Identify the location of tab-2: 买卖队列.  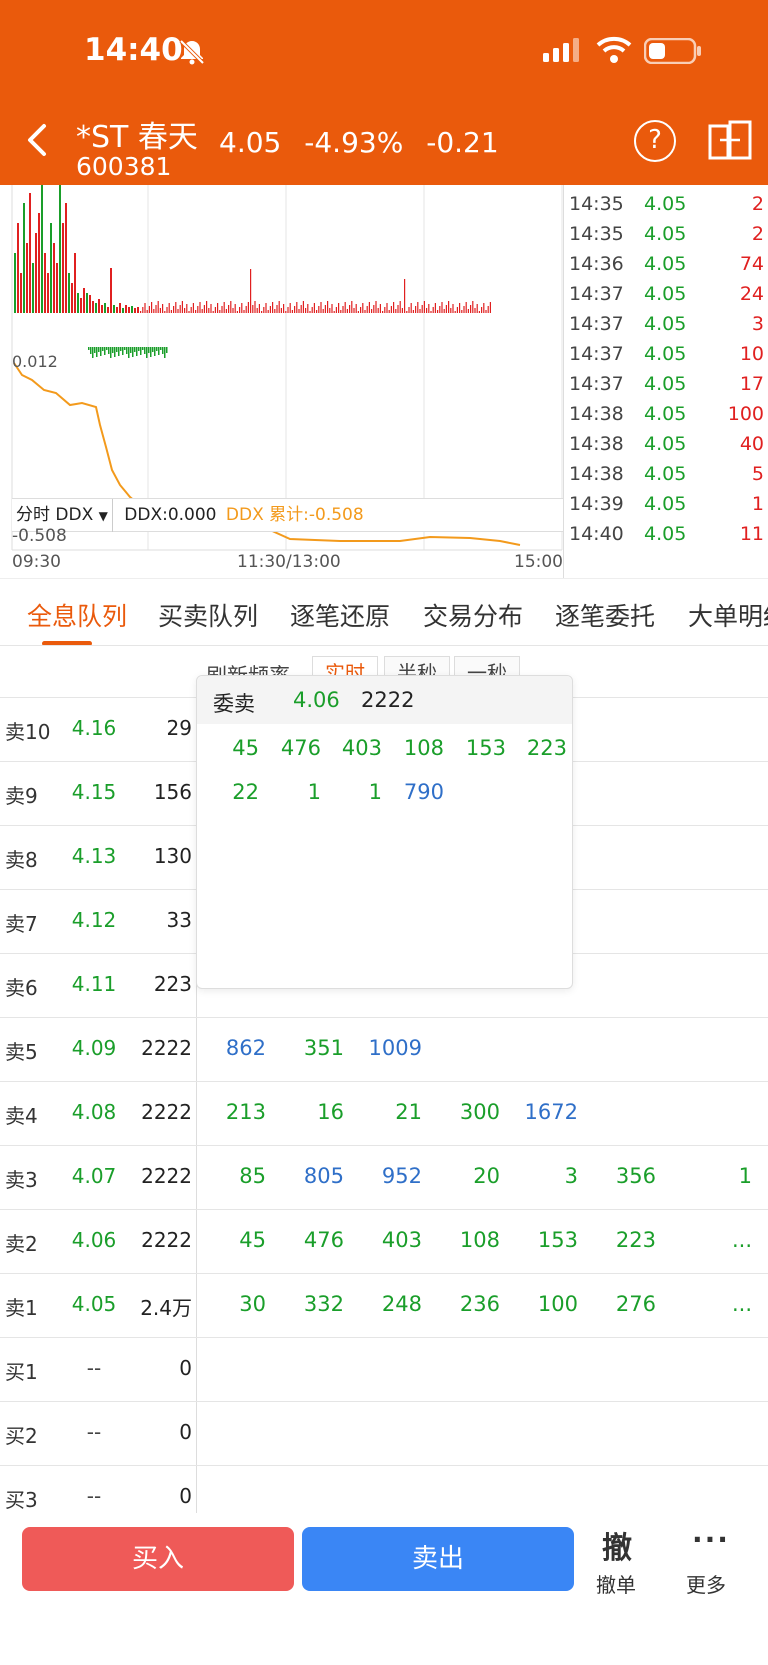
(208, 615).